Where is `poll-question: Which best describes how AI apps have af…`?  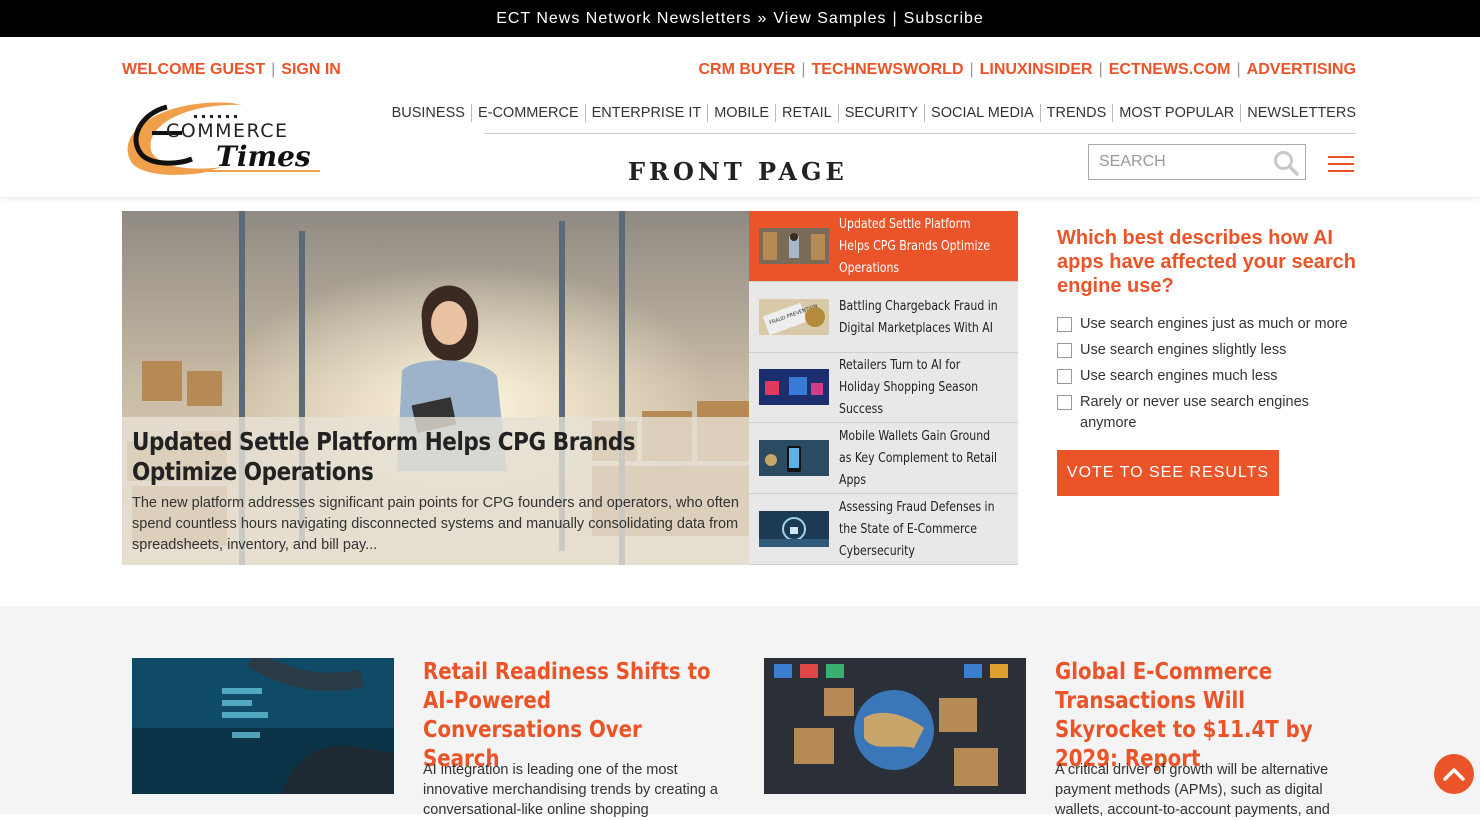
poll-question: Which best describes how AI apps have af… is located at coordinates (1207, 262).